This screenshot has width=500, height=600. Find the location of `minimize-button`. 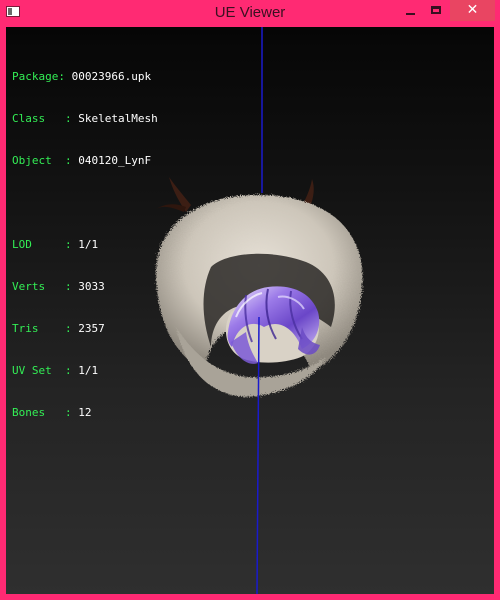

minimize-button is located at coordinates (410, 10).